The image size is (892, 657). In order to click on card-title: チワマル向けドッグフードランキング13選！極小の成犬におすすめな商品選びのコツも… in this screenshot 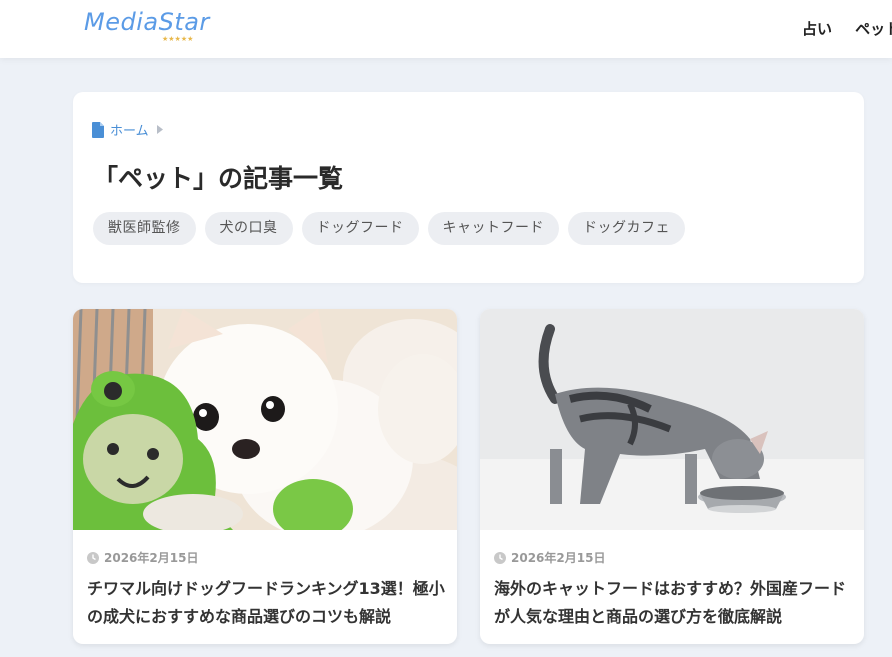, I will do `click(268, 603)`.